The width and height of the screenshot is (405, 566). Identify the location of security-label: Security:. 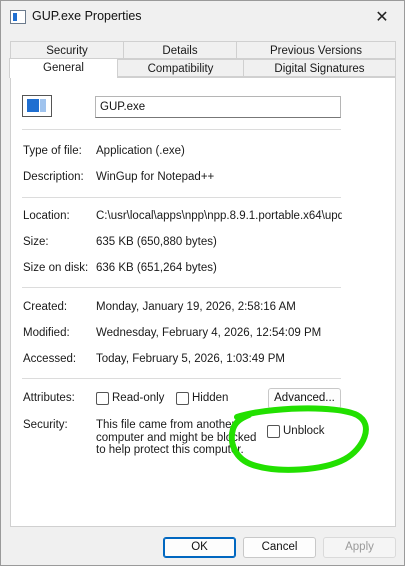
(45, 425).